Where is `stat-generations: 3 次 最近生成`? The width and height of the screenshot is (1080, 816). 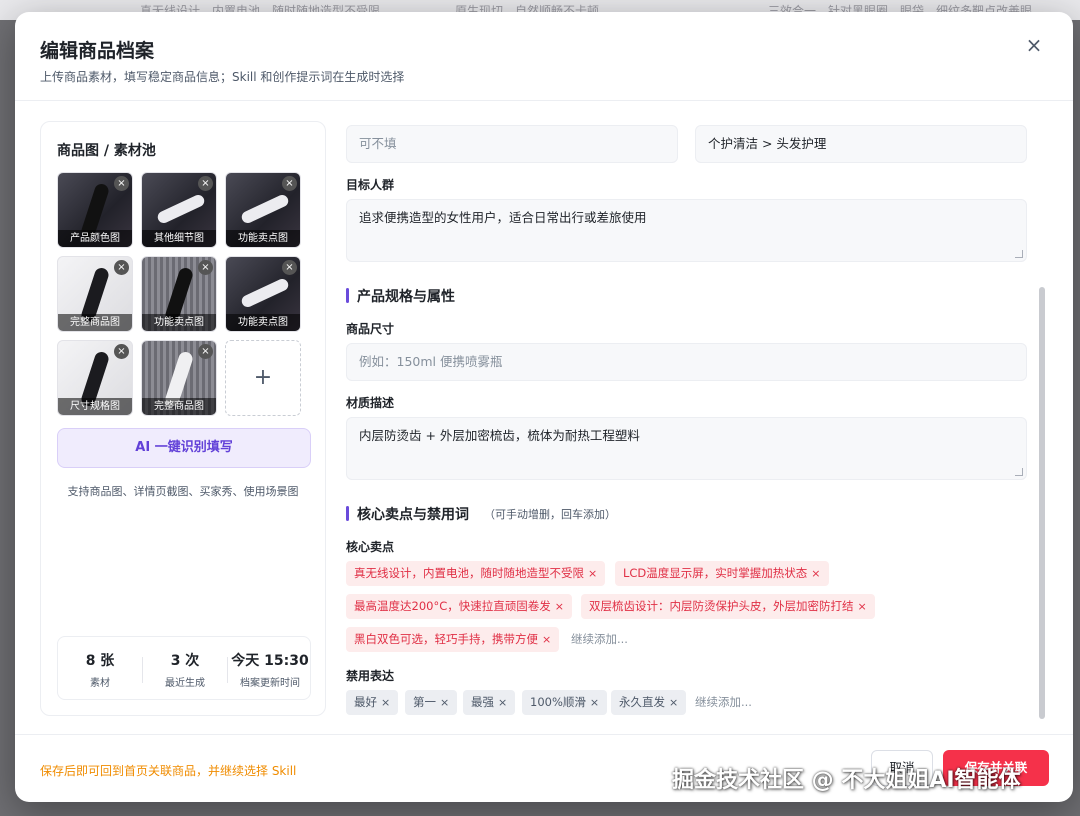
stat-generations: 3 次 最近生成 is located at coordinates (185, 669).